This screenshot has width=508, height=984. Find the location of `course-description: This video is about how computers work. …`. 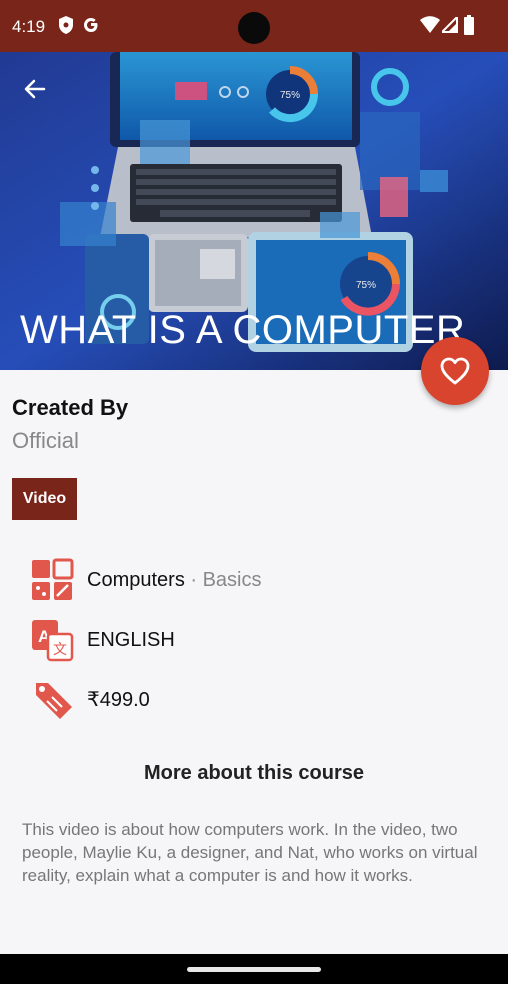

course-description: This video is about how computers work. … is located at coordinates (250, 852).